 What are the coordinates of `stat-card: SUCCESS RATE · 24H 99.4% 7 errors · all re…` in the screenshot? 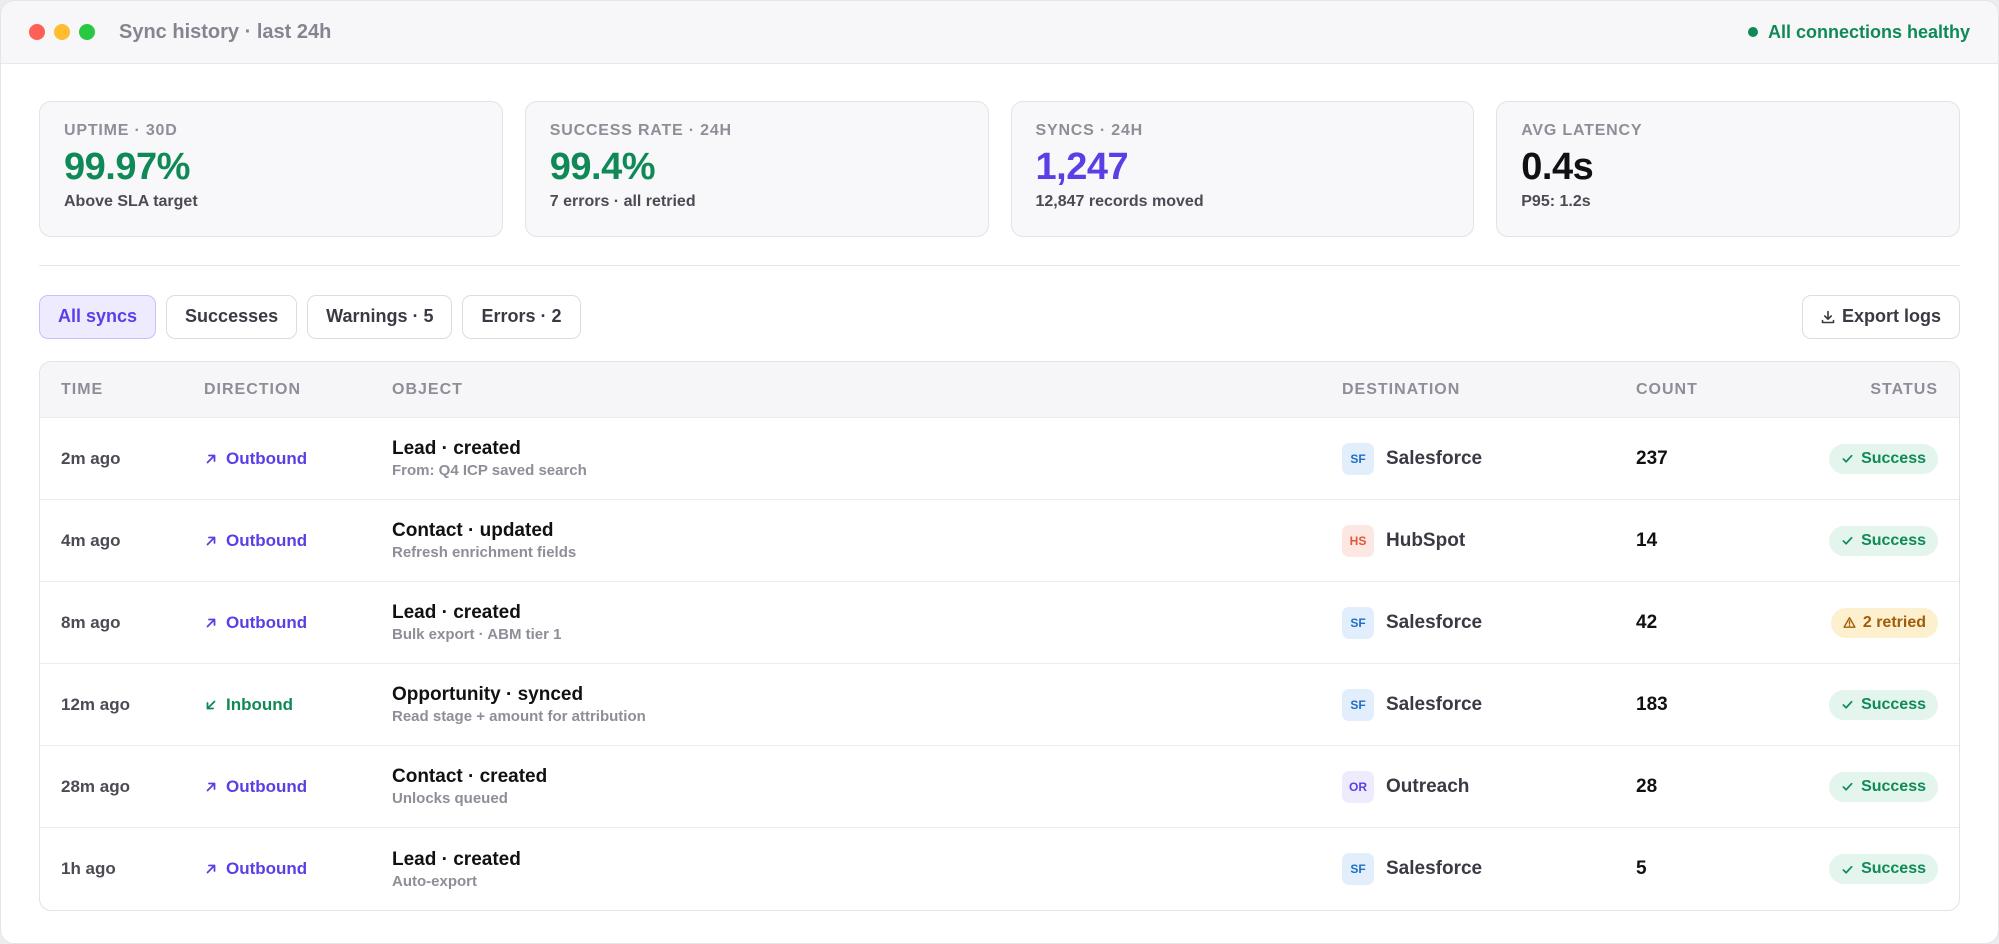 It's located at (756, 169).